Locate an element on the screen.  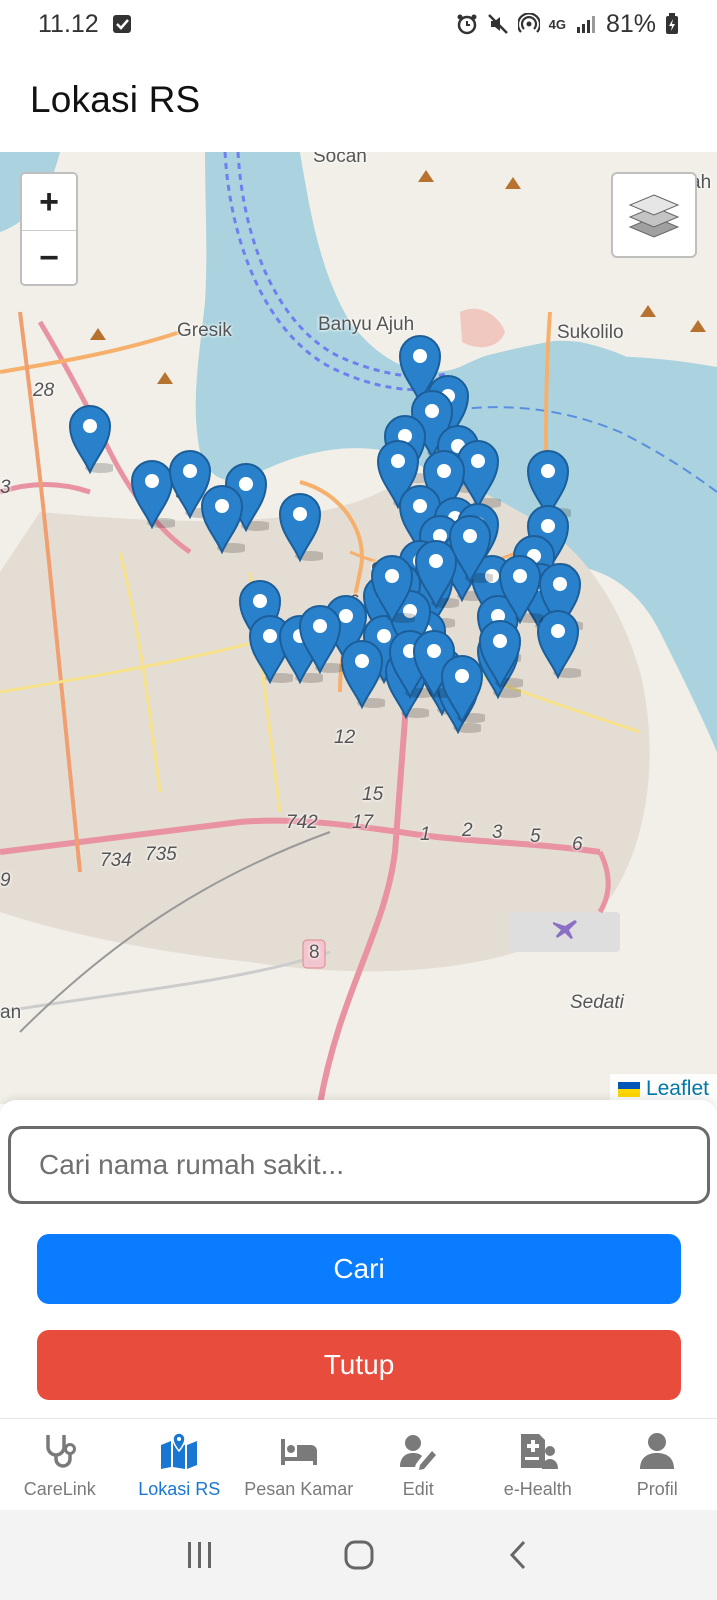
status-left: 11.12 is located at coordinates (85, 24).